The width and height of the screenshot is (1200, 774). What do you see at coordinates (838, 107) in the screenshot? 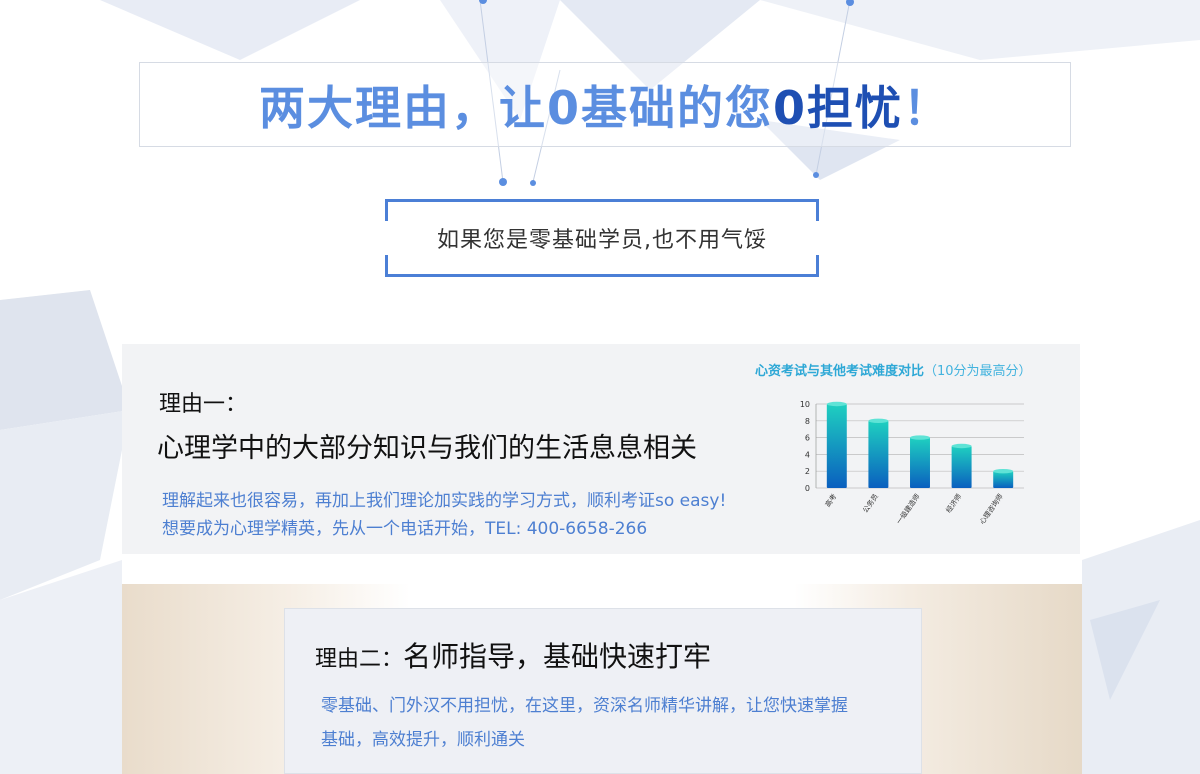
I see `headline-strong: 0担忧` at bounding box center [838, 107].